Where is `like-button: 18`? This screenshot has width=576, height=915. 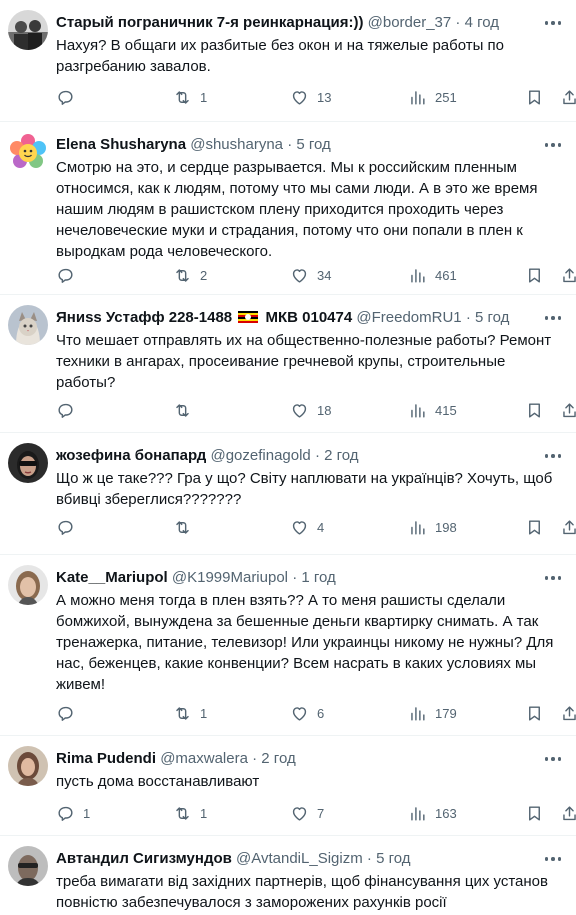 like-button: 18 is located at coordinates (310, 410).